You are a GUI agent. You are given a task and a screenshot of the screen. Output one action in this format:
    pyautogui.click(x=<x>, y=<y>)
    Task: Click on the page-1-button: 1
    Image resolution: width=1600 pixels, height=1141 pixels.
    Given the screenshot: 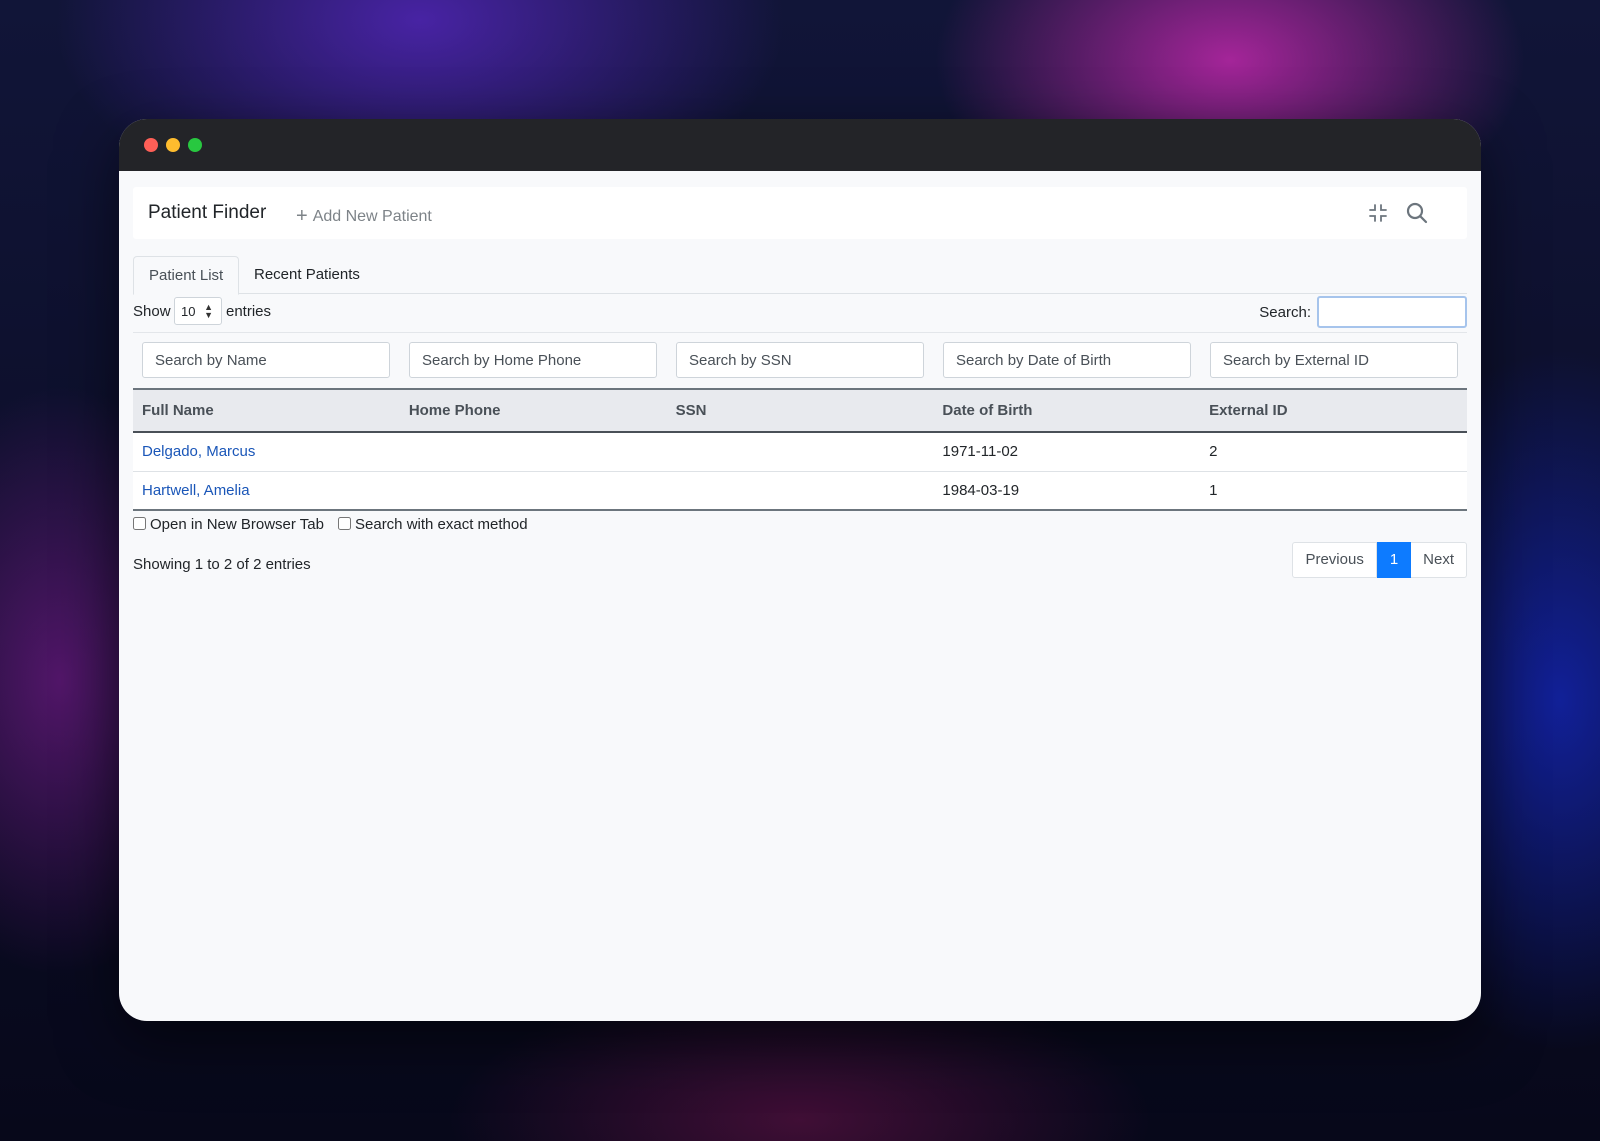 What is the action you would take?
    pyautogui.click(x=1394, y=560)
    